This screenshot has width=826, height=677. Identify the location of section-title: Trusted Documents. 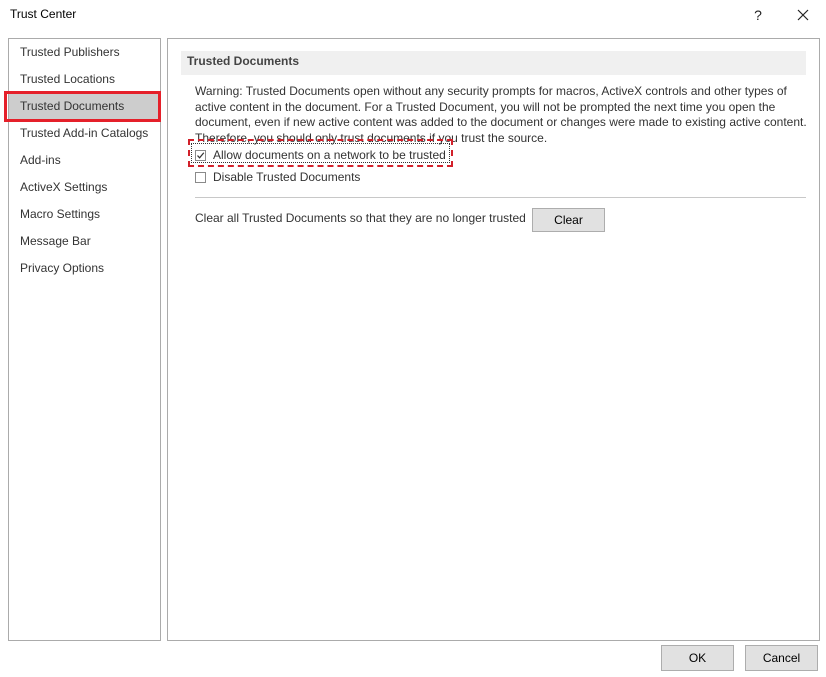
(243, 61).